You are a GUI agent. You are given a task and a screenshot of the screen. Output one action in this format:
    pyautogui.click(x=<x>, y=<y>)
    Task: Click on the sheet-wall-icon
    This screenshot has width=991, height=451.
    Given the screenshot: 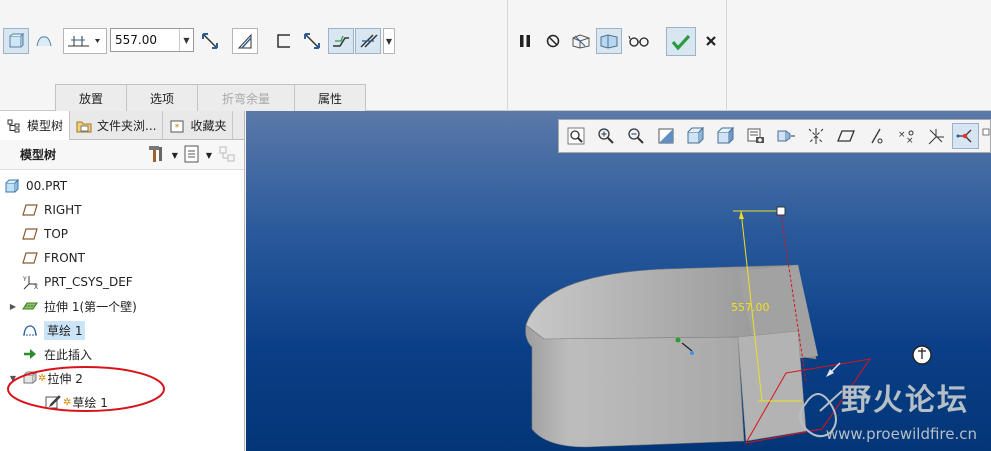 What is the action you would take?
    pyautogui.click(x=284, y=41)
    